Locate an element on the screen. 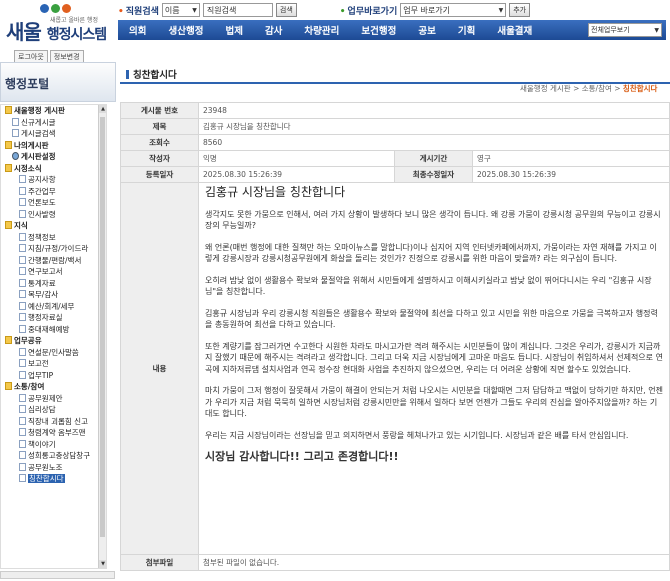 The height and width of the screenshot is (581, 670). attachment-label: 첨부파일 is located at coordinates (159, 562).